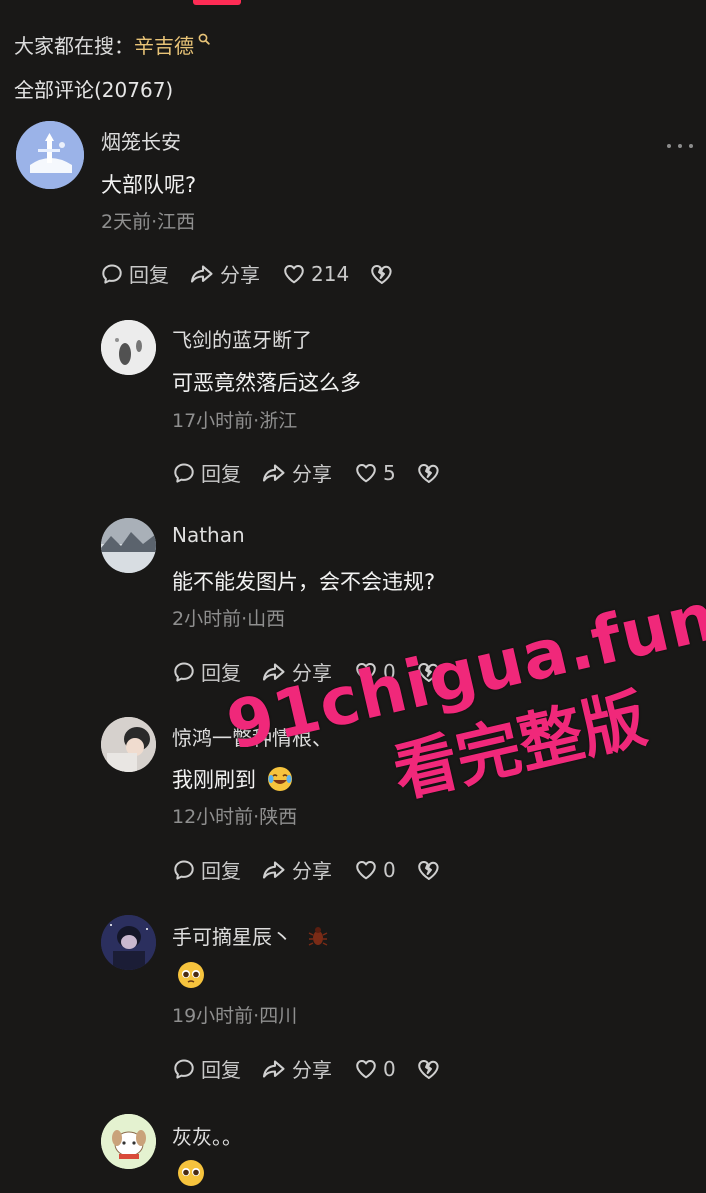  I want to click on comment-content: 我刚刷到, so click(232, 780).